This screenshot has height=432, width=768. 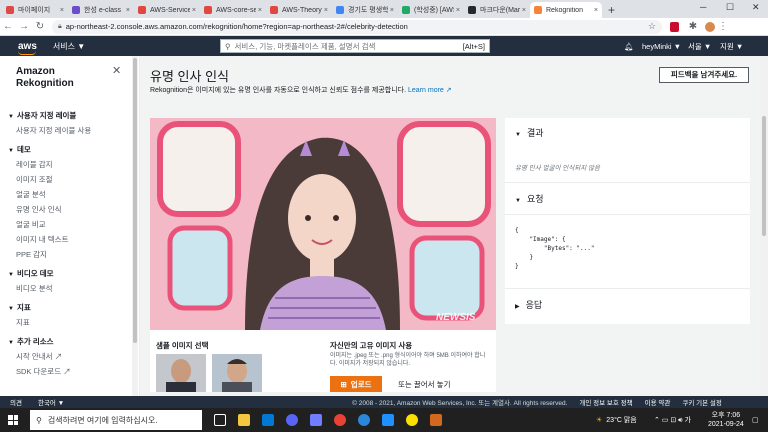 What do you see at coordinates (518, 135) in the screenshot?
I see `caret-down-icon: ▼` at bounding box center [518, 135].